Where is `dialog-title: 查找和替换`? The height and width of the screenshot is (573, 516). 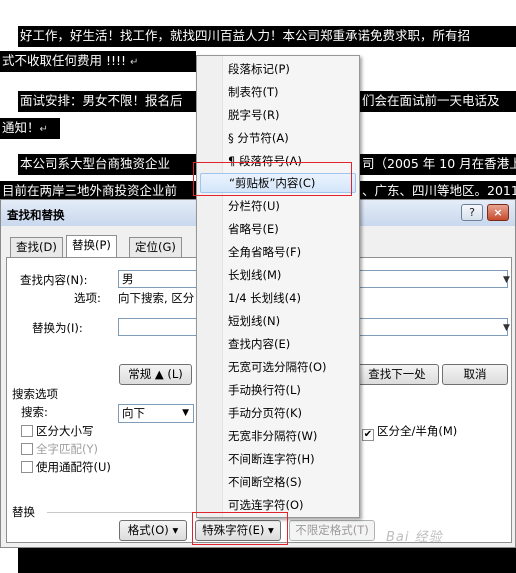 dialog-title: 查找和替换 is located at coordinates (36, 215).